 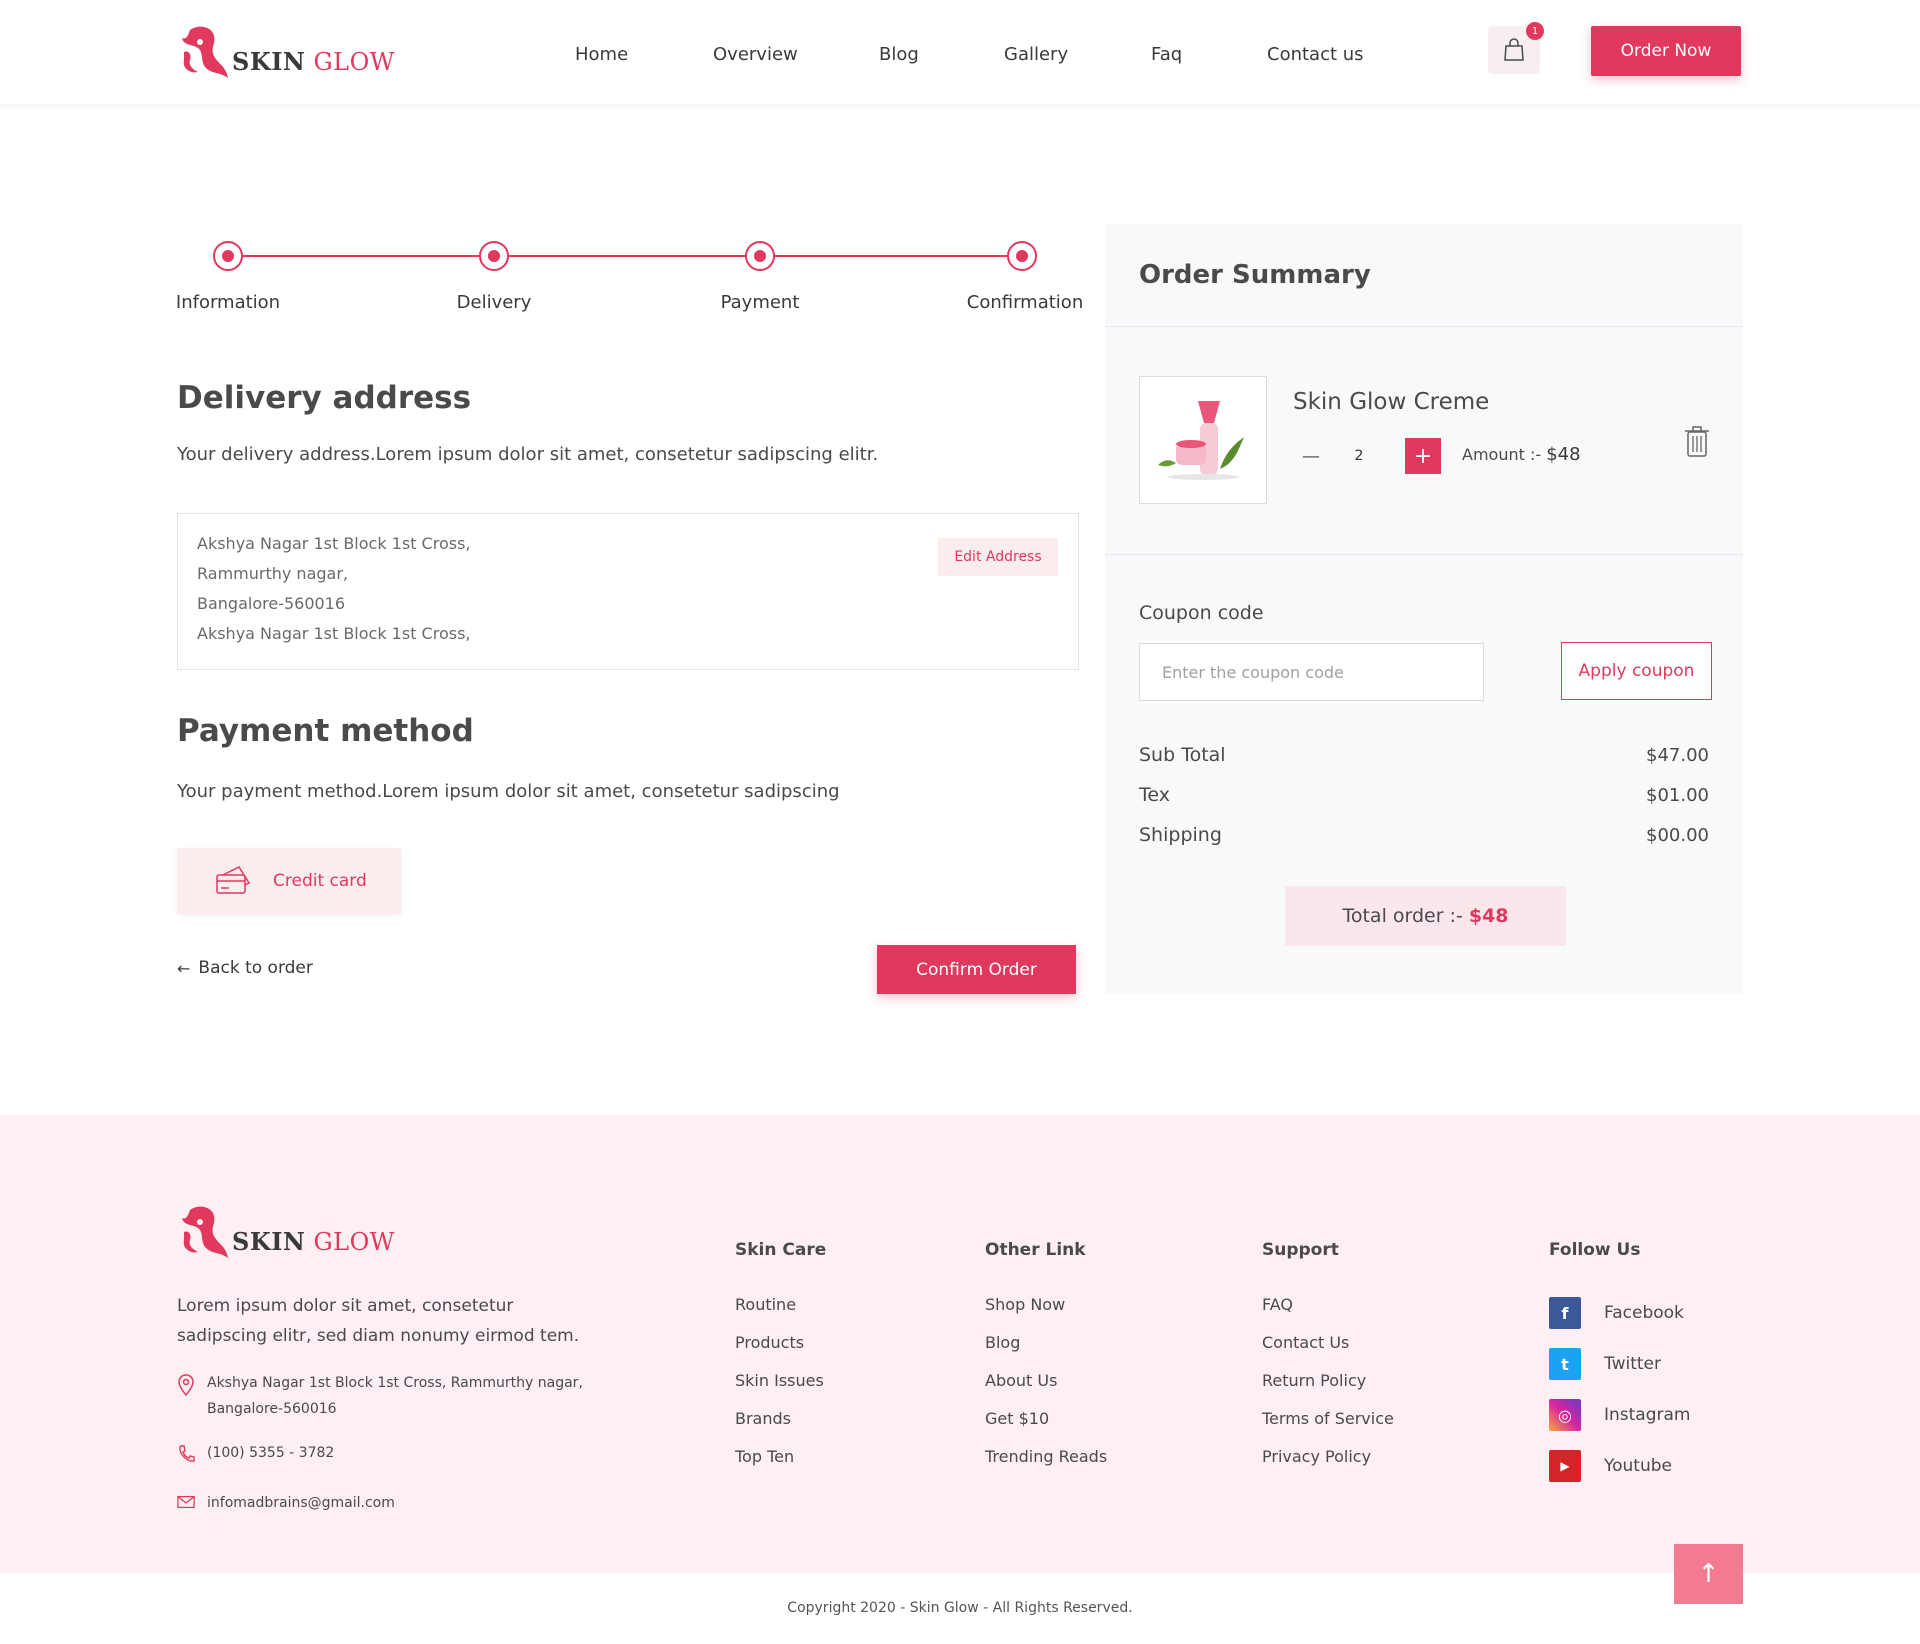 What do you see at coordinates (601, 54) in the screenshot?
I see `nav-home: Home` at bounding box center [601, 54].